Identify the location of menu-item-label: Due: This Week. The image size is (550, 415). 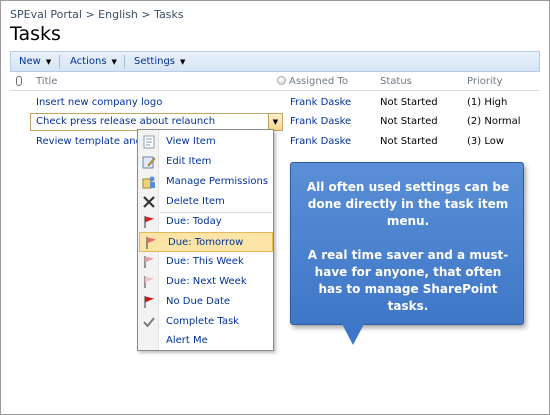
(205, 261).